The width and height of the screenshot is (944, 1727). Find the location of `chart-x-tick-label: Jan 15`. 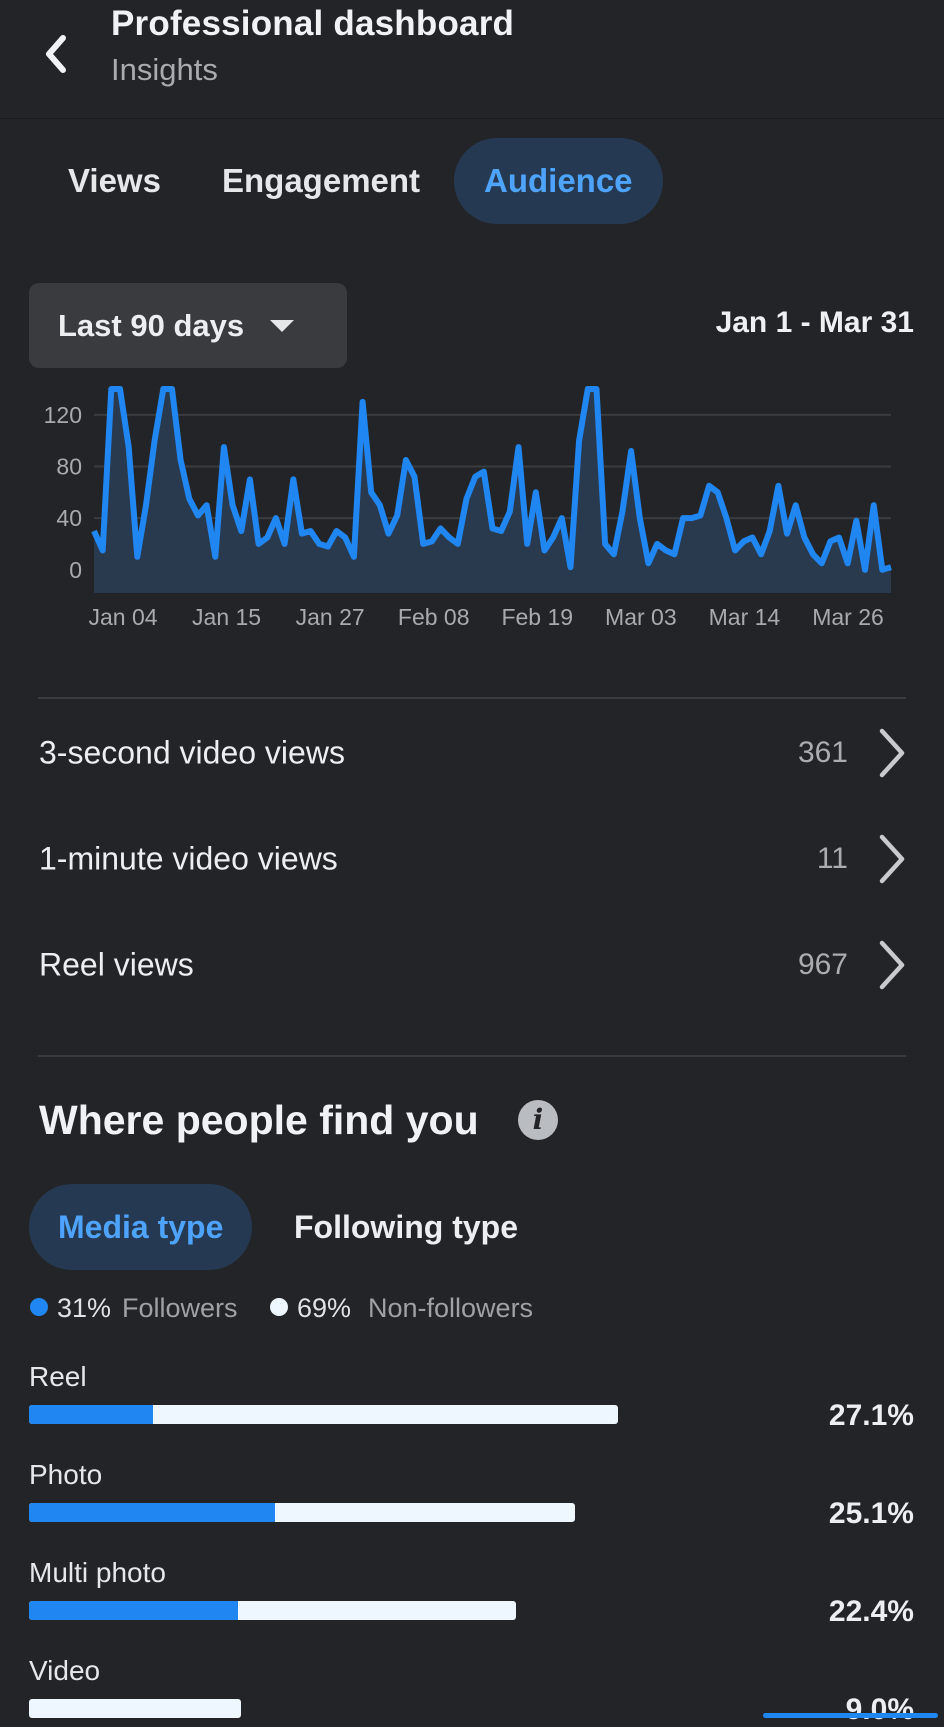

chart-x-tick-label: Jan 15 is located at coordinates (226, 617).